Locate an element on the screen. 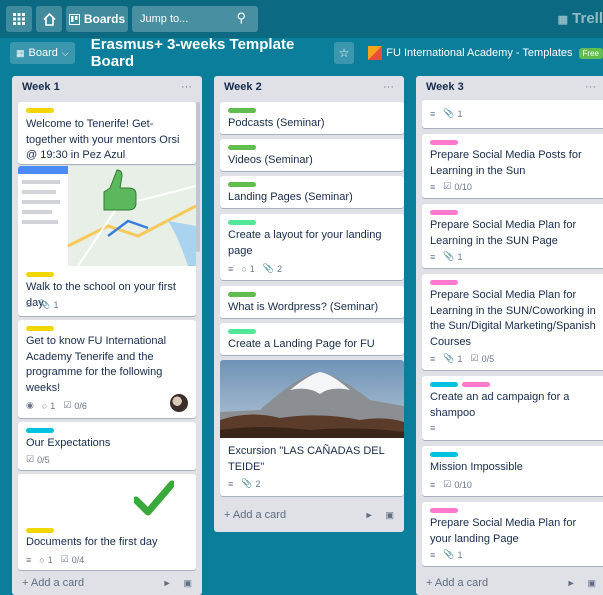 Image resolution: width=603 pixels, height=595 pixels. card-badges: ≡ ☑ 0/10 is located at coordinates (451, 186).